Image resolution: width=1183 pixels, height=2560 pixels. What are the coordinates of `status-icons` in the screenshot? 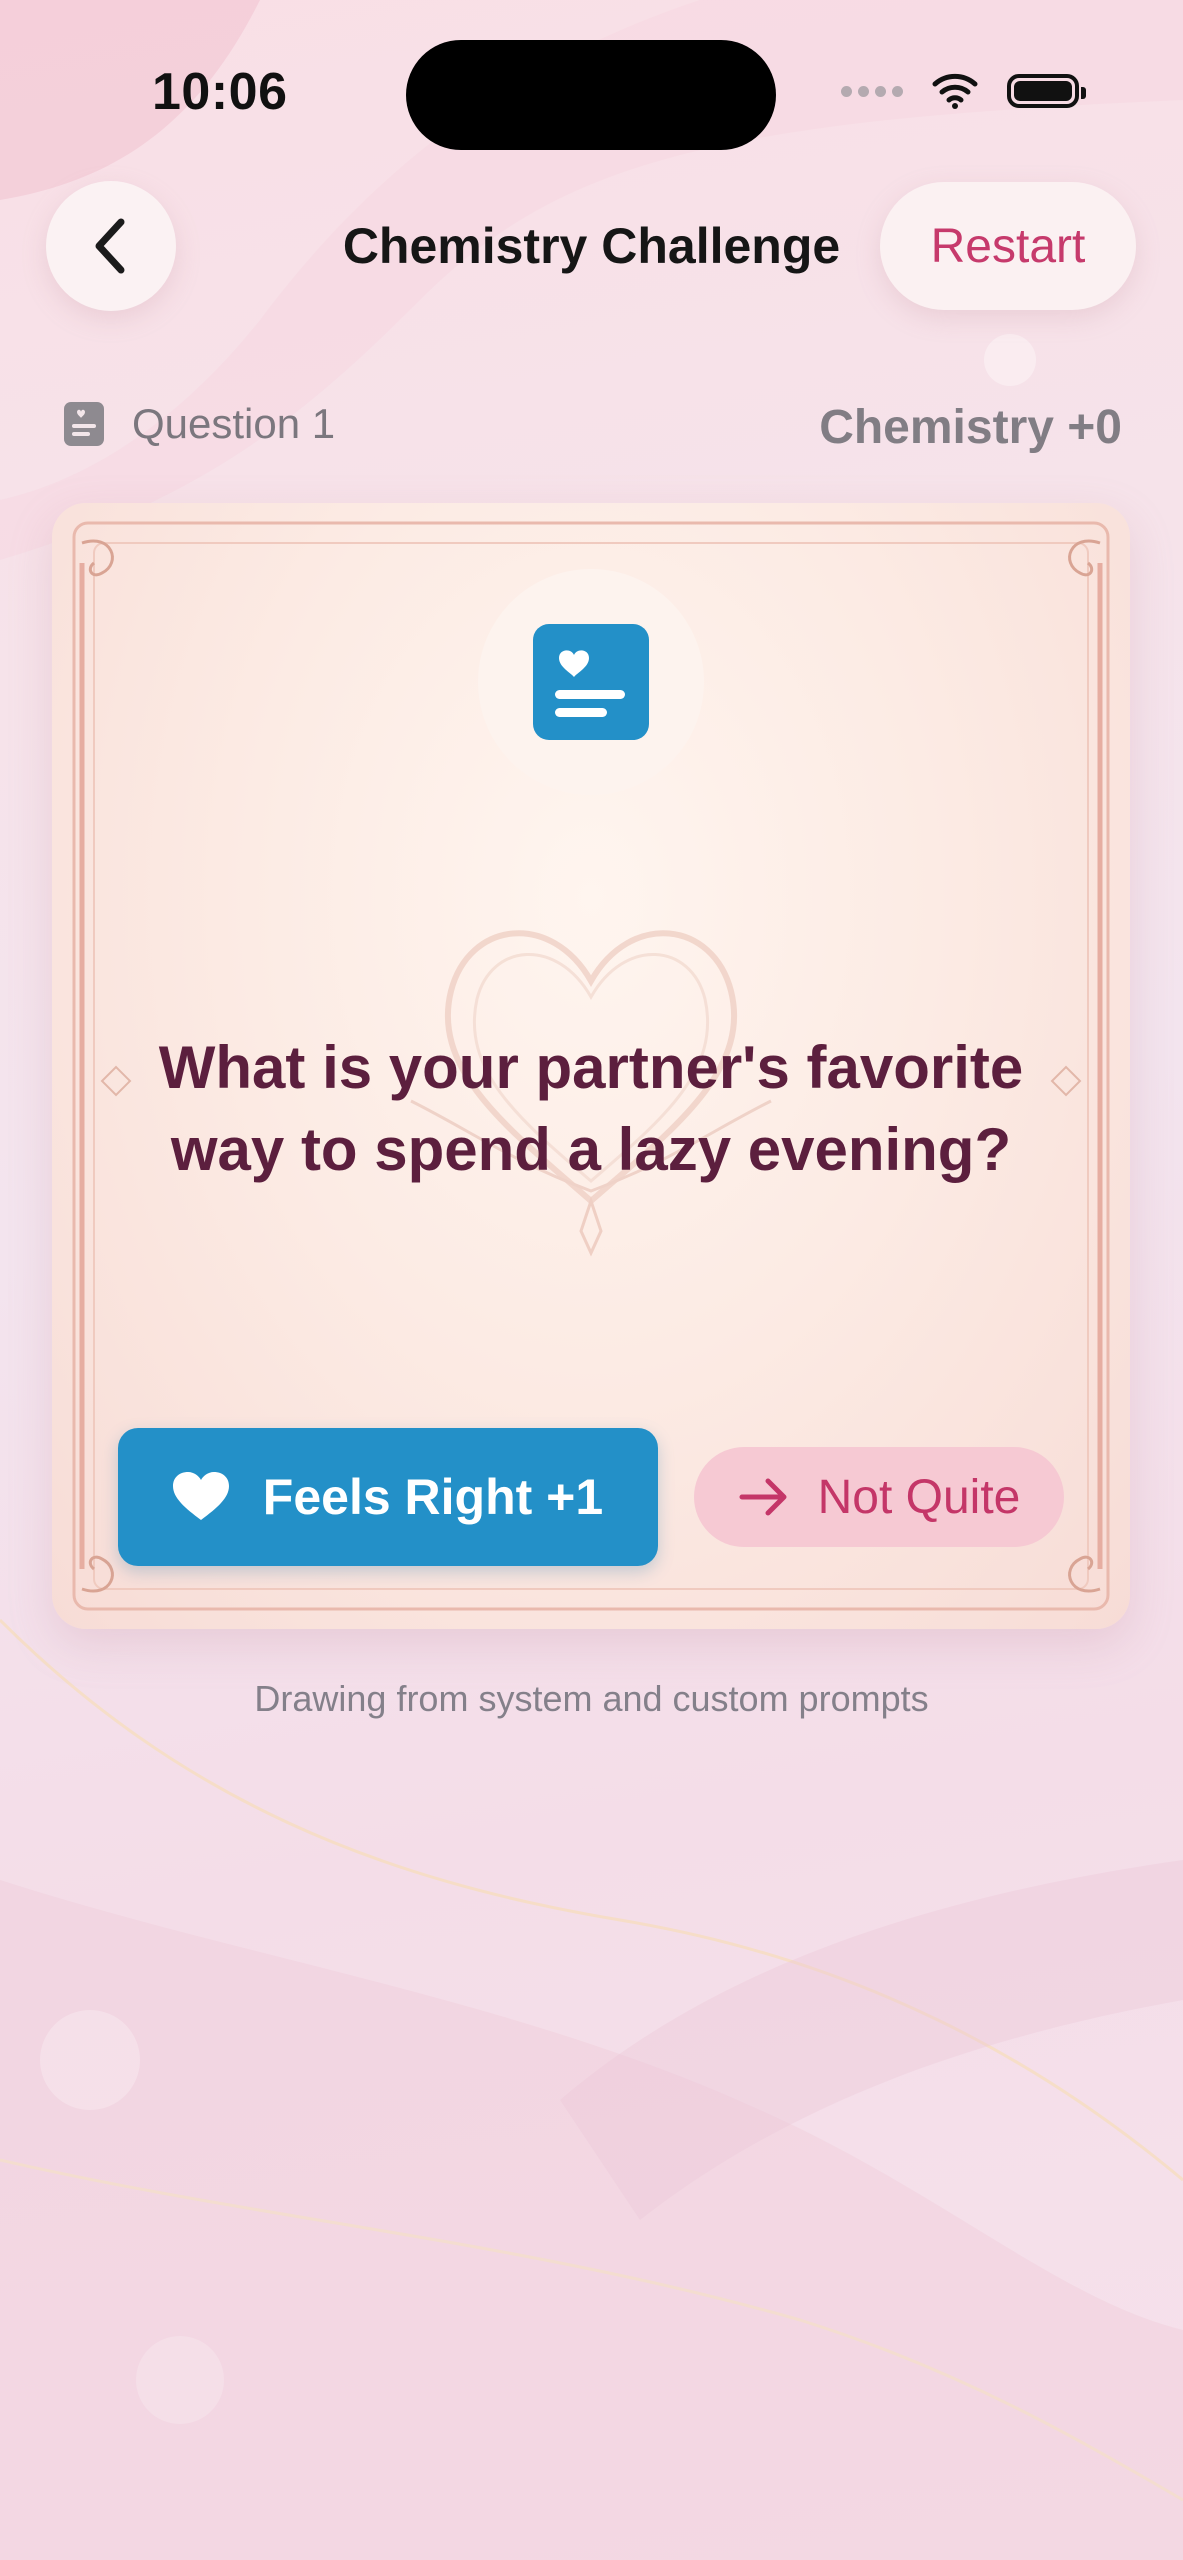 It's located at (963, 91).